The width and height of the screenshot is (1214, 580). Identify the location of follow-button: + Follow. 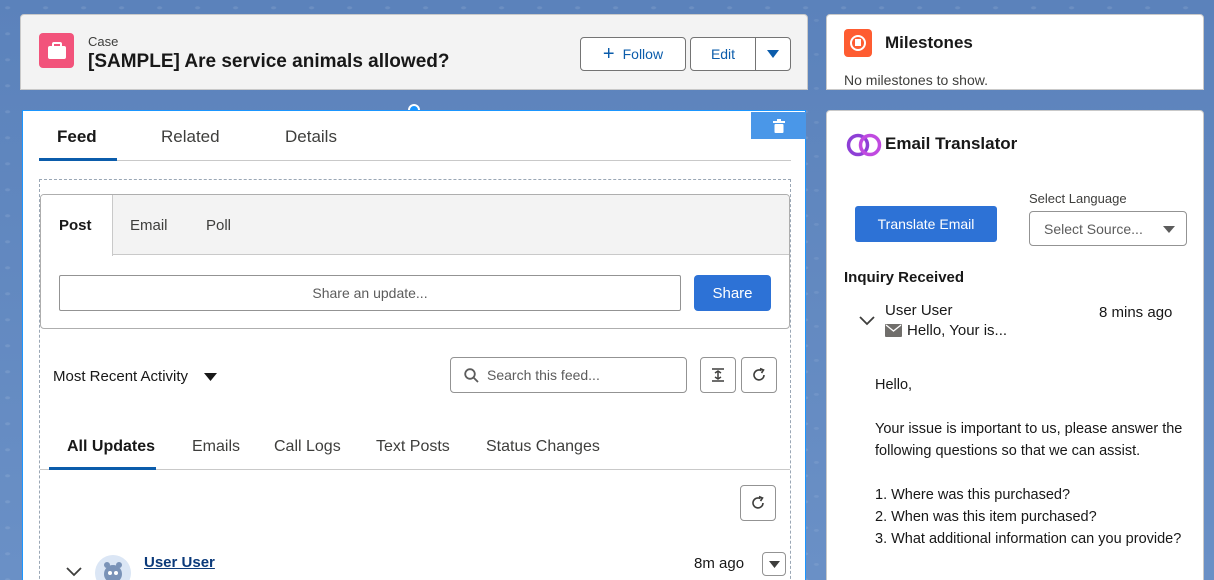
(633, 54).